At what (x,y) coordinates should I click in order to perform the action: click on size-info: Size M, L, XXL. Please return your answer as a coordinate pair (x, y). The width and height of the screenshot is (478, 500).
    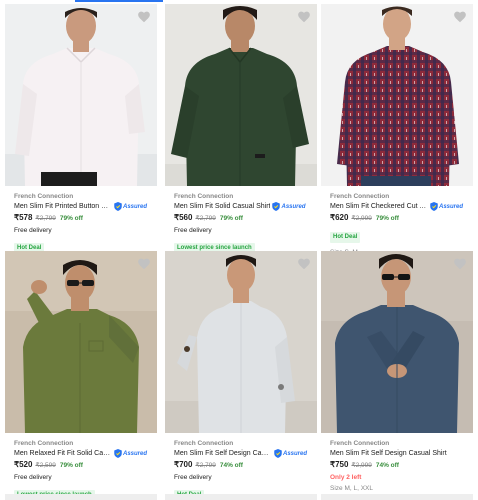
    Looking at the image, I should click on (351, 488).